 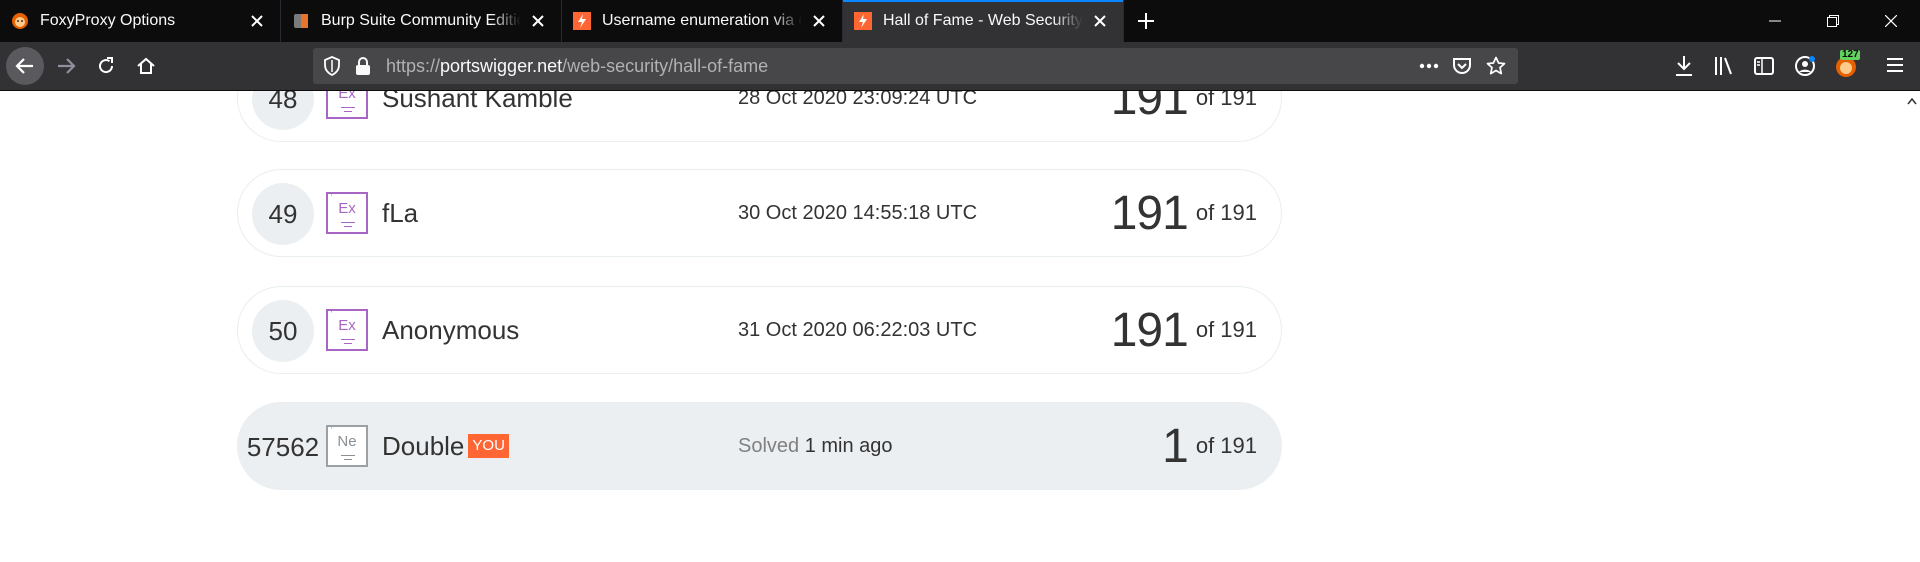 I want to click on tab-hall-of-fame: Hall of Fame - Web Security Academy, so click(x=983, y=21).